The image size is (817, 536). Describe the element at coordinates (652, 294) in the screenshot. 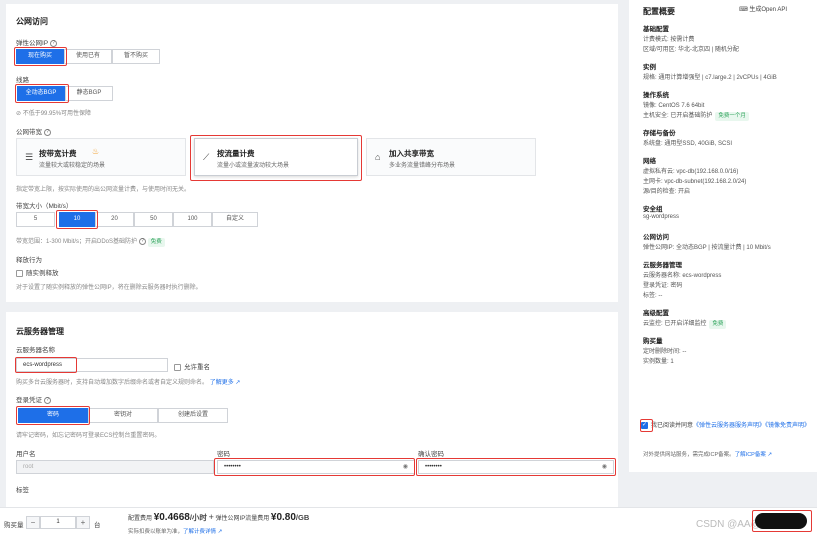

I see `summary-row: 标签: --` at that location.